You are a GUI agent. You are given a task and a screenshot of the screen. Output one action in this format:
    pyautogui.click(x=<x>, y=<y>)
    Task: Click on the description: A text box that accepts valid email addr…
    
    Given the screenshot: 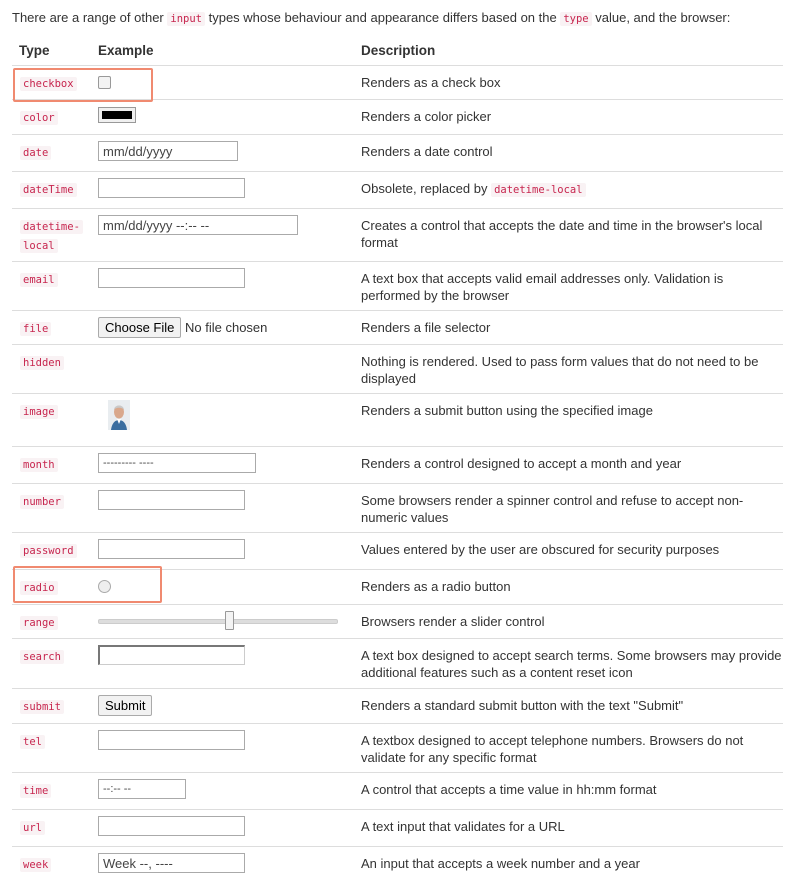 What is the action you would take?
    pyautogui.click(x=572, y=286)
    